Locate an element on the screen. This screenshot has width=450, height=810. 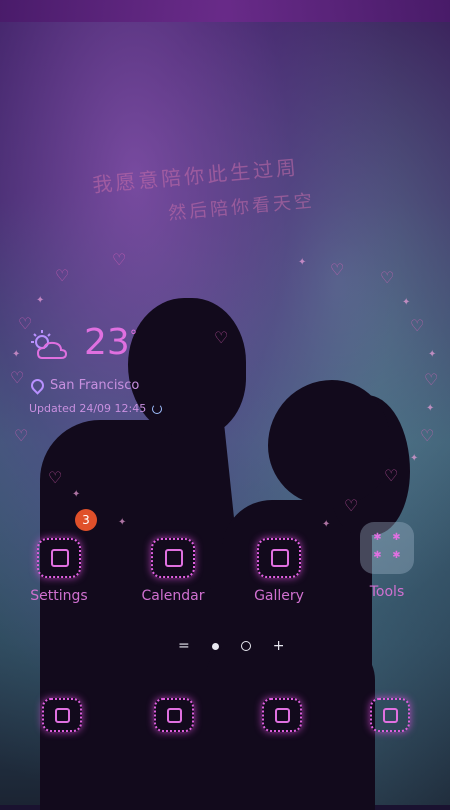
location-label: San Francisco is located at coordinates (95, 385).